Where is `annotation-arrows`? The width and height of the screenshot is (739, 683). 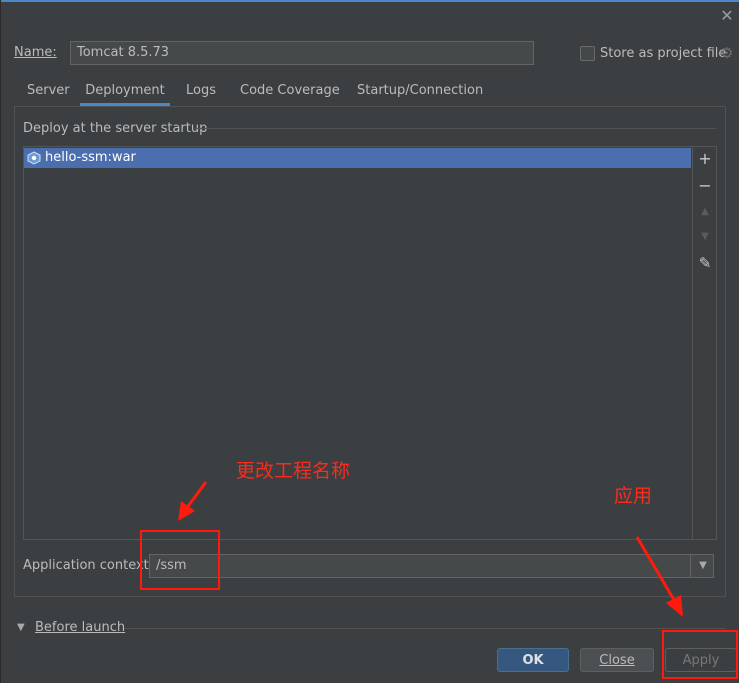
annotation-arrows is located at coordinates (430, 549).